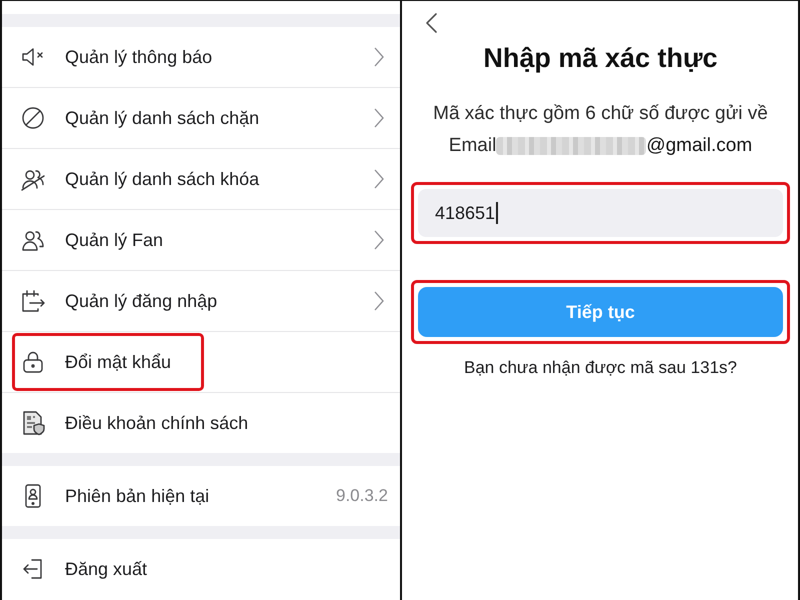 The width and height of the screenshot is (800, 600). Describe the element at coordinates (137, 496) in the screenshot. I see `info-label: Phiên bản hiện tại` at that location.